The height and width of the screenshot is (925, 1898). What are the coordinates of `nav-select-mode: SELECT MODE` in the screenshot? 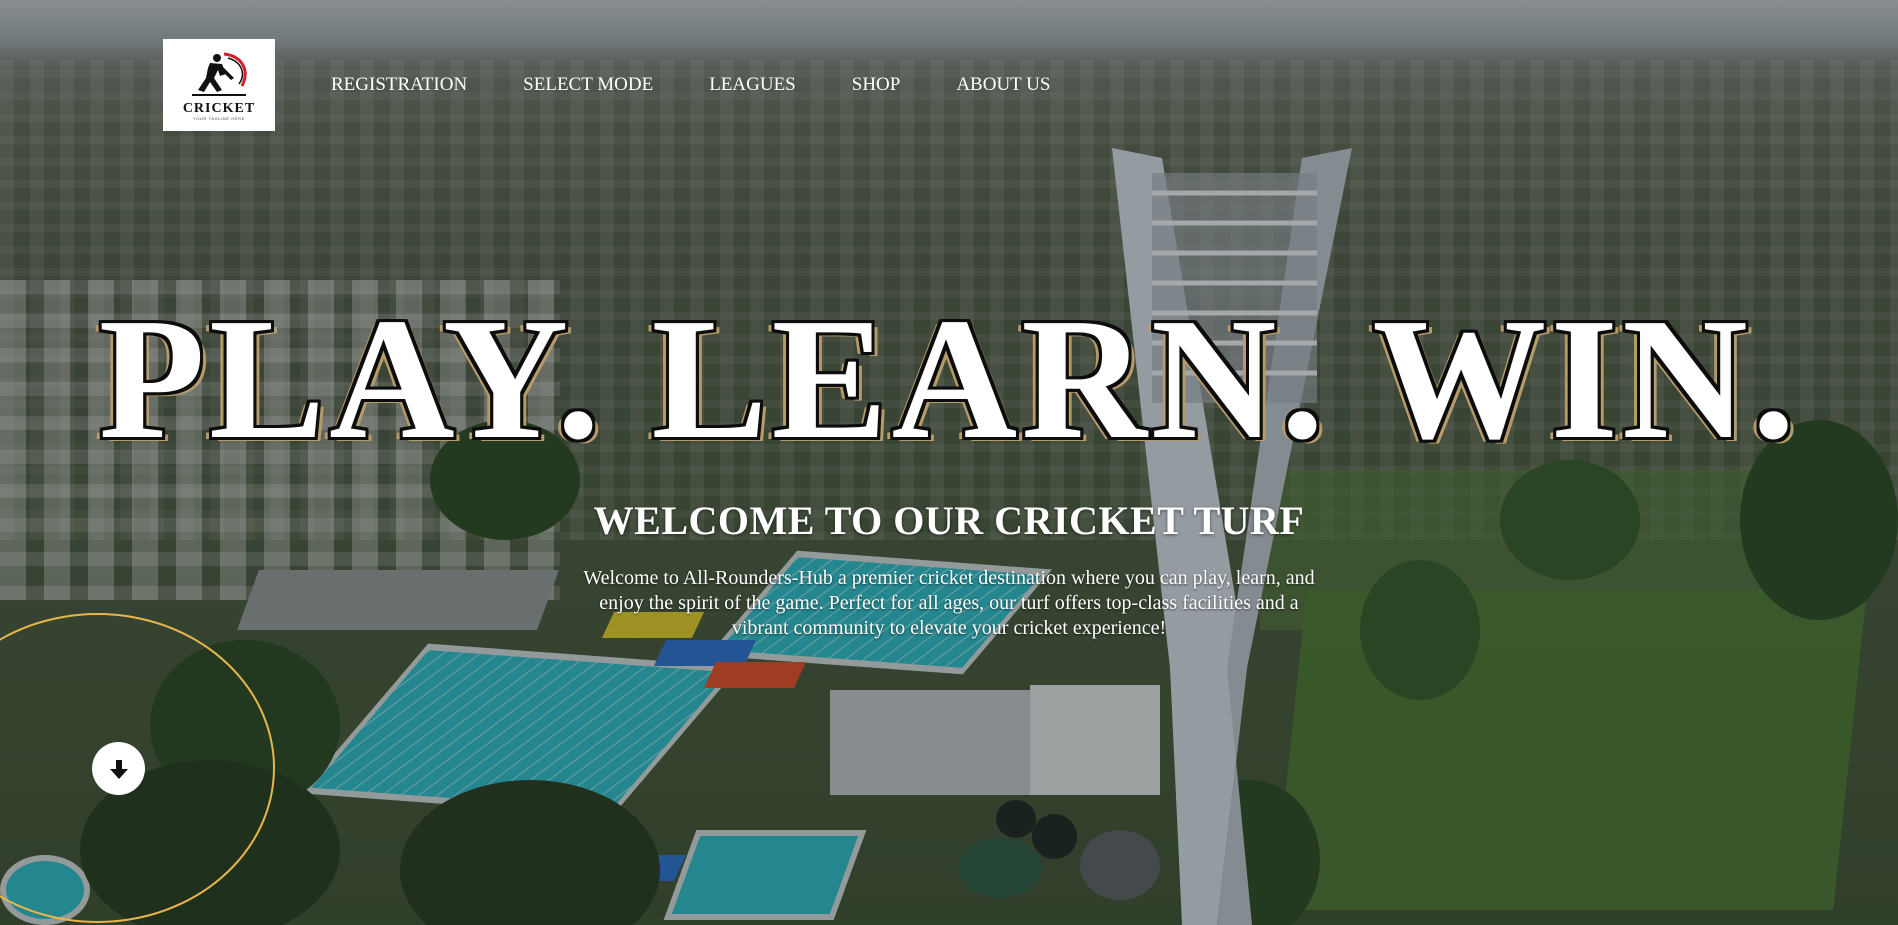 It's located at (588, 85).